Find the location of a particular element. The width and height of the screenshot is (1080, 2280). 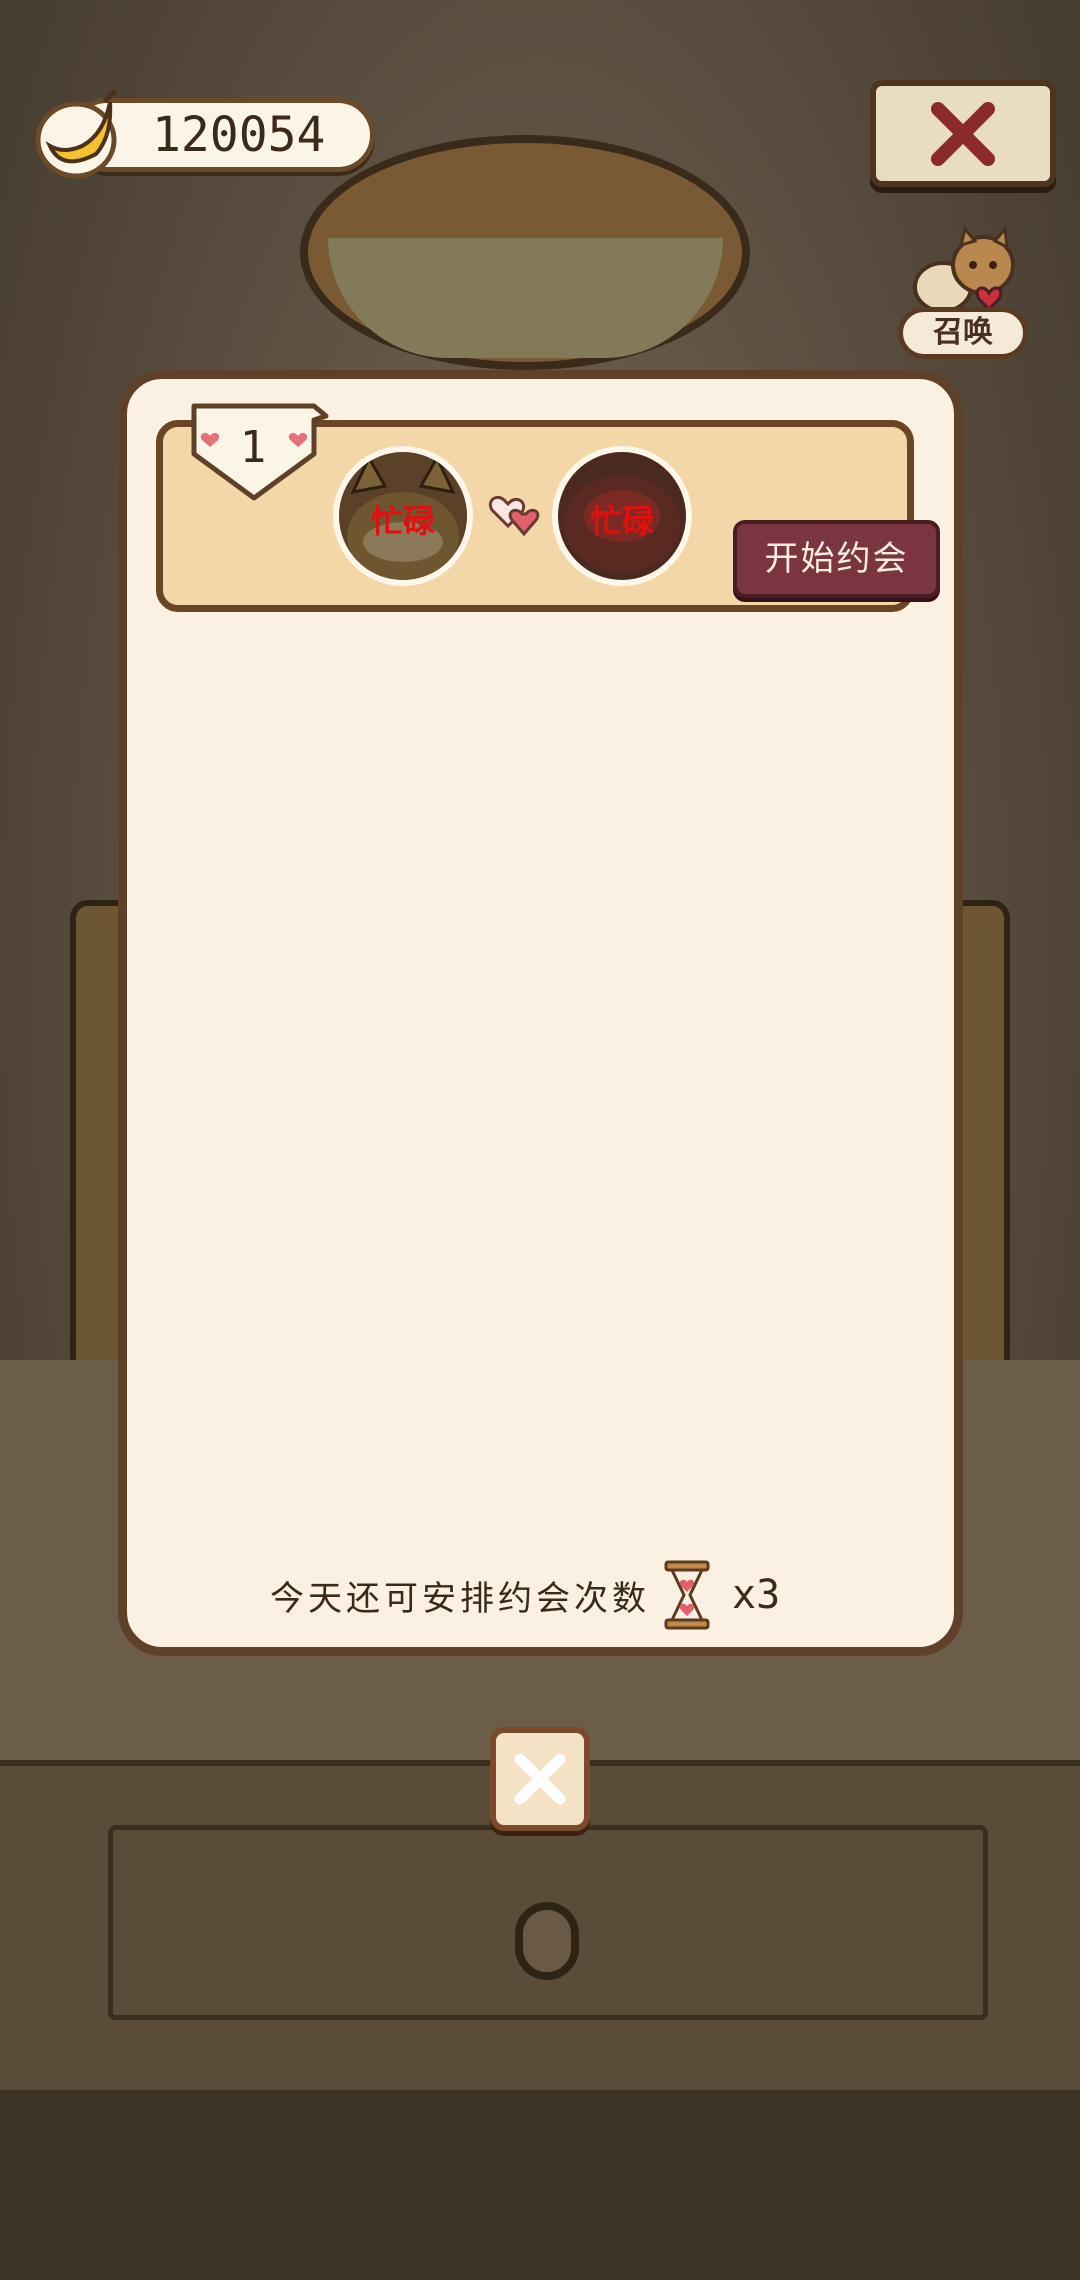

rank-number: 1 is located at coordinates (253, 447).